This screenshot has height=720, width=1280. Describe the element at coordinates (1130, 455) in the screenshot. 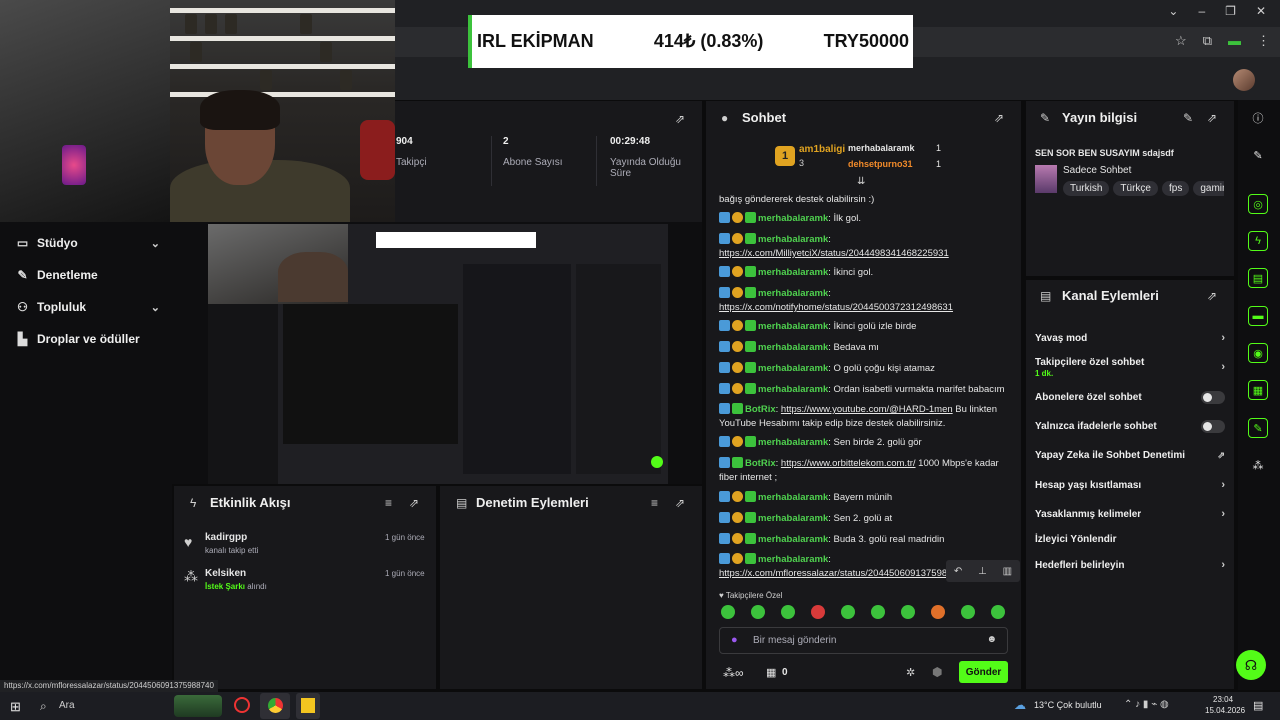

I see `ai-mod-row: Yapay Zeka ile Sohbet Denetimi ⇗` at that location.